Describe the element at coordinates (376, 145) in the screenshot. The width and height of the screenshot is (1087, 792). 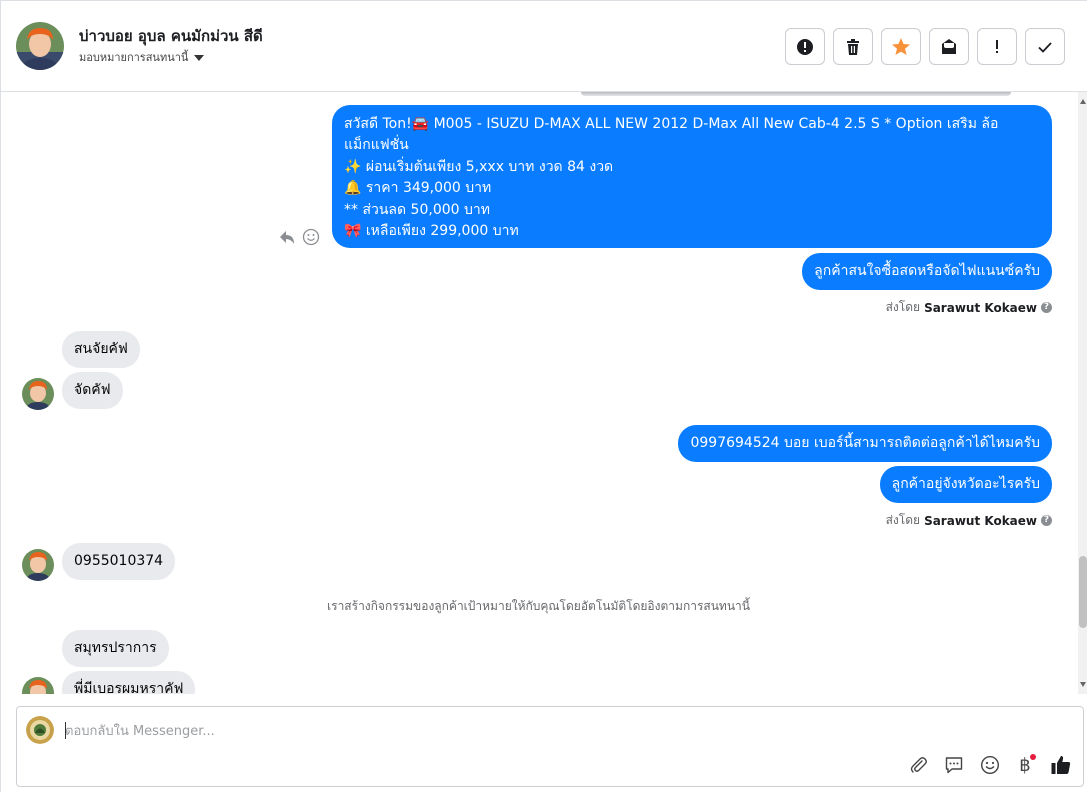
I see `promo-line: แม็กแฟชั่น` at that location.